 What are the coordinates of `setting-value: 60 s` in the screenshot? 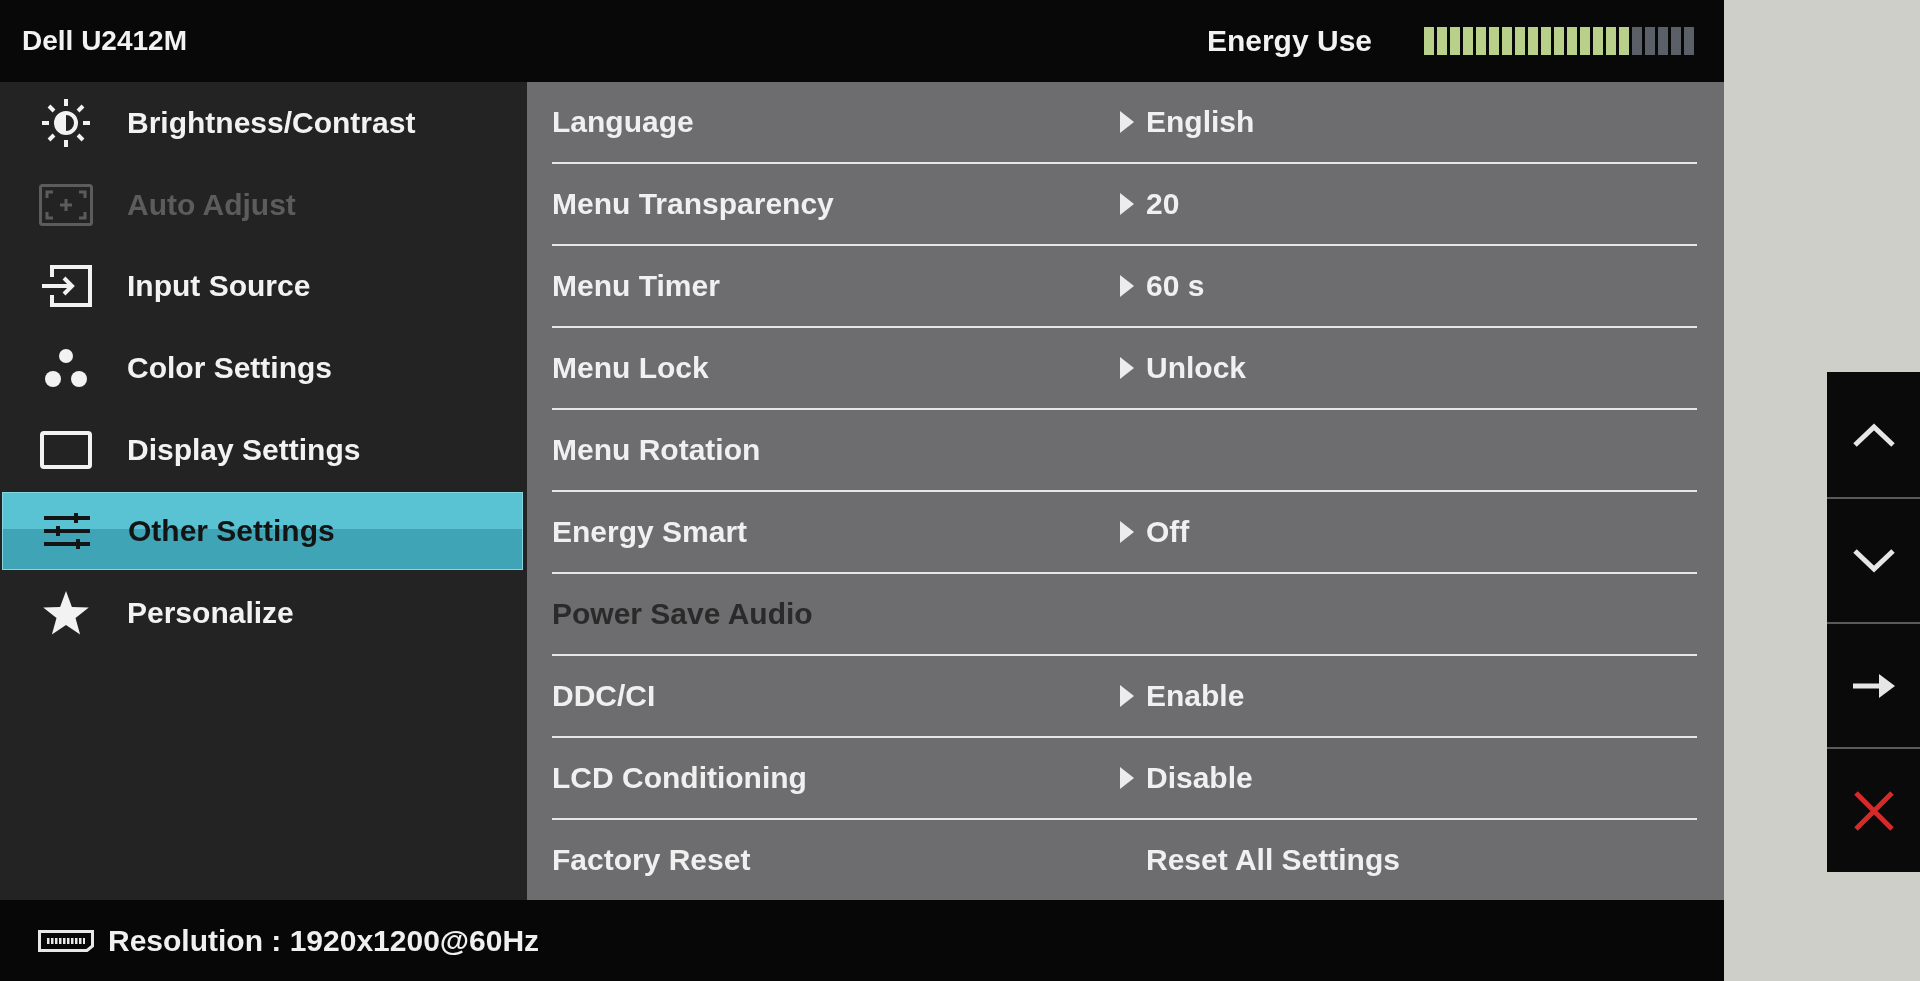 It's located at (1175, 286).